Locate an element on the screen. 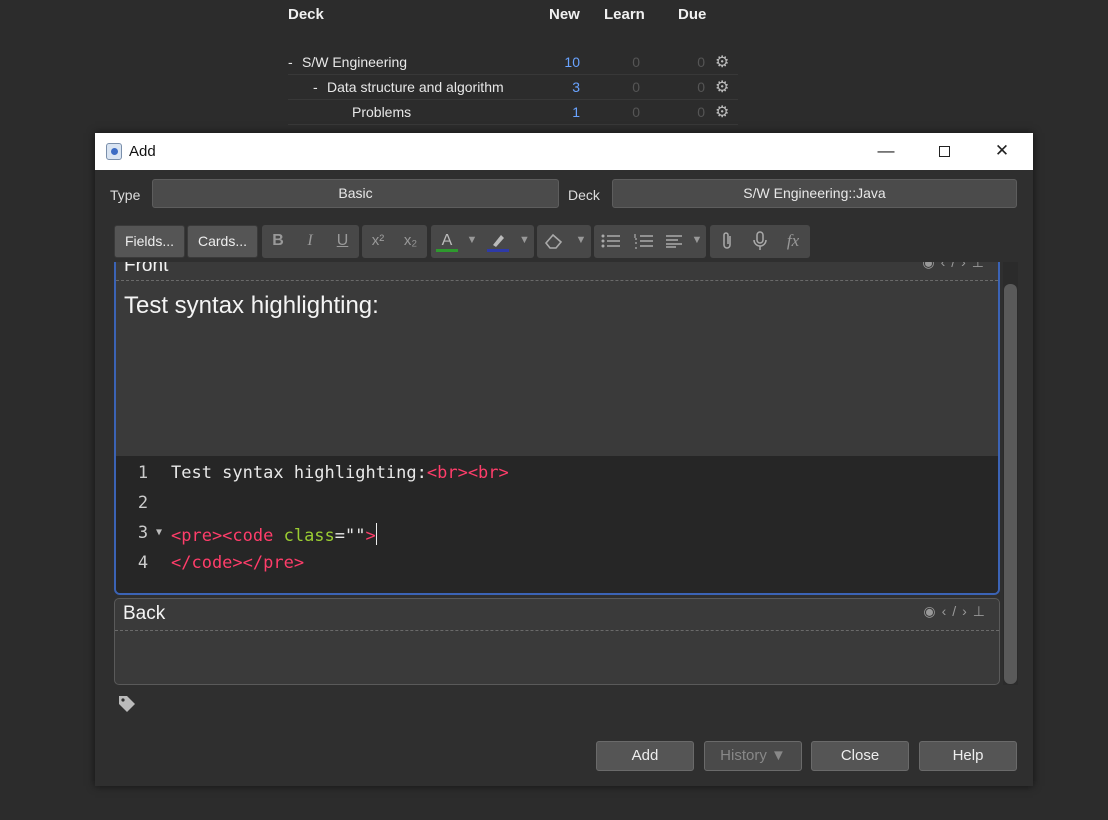 The width and height of the screenshot is (1108, 820). add-button: Add is located at coordinates (645, 756).